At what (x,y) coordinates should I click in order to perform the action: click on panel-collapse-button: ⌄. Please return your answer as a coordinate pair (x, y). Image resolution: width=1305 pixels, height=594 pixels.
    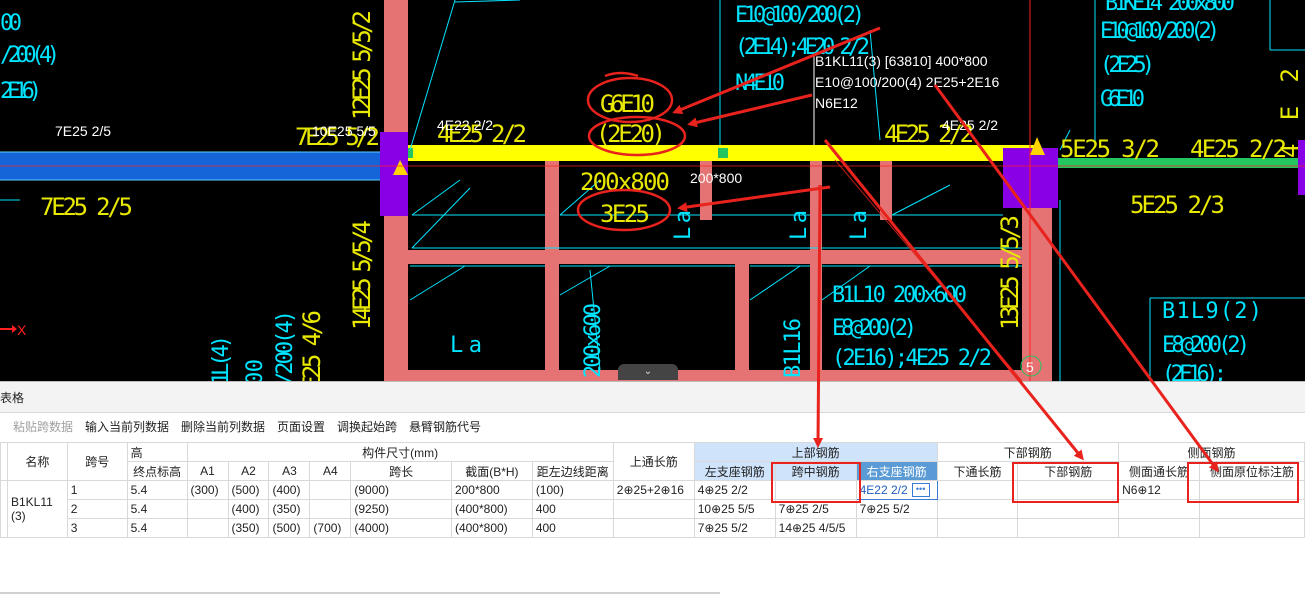
    Looking at the image, I should click on (648, 372).